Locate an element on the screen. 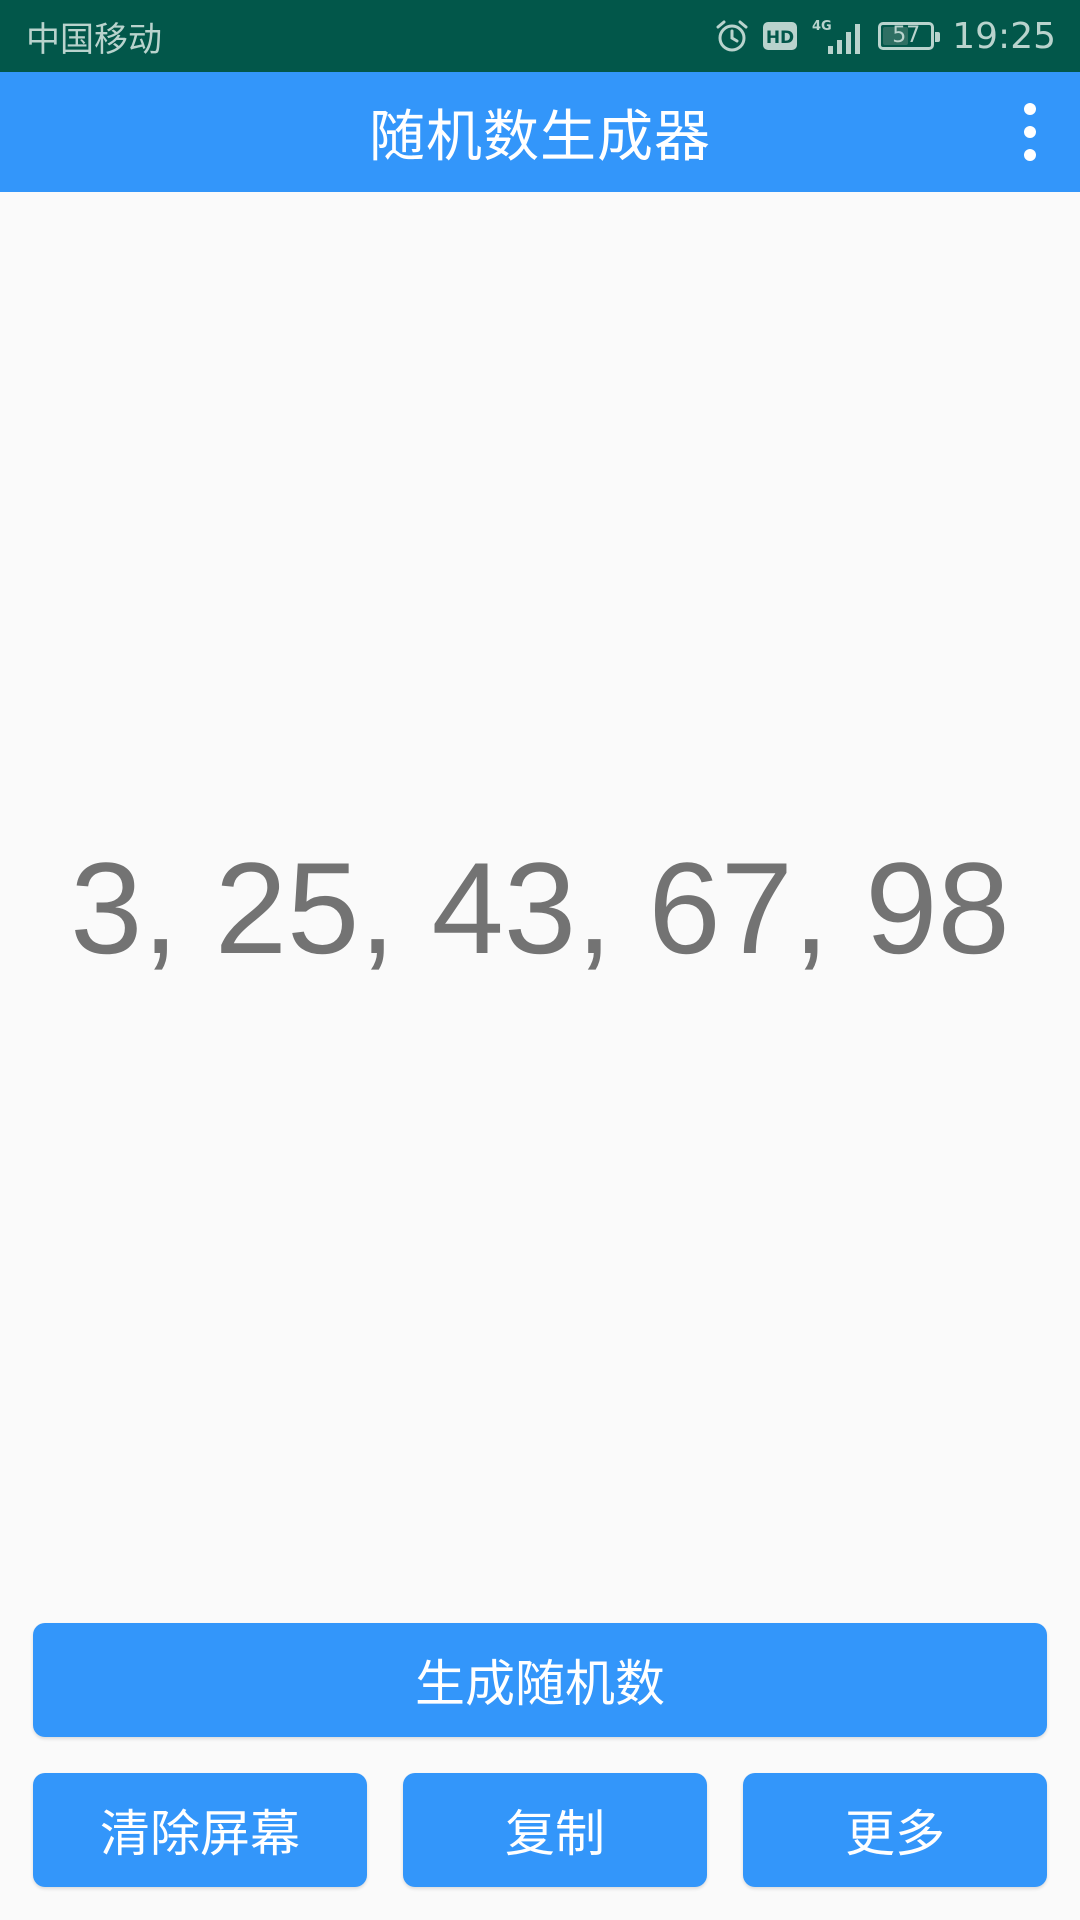 The width and height of the screenshot is (1080, 1920). status-bar: 中国移动 HD 4G 57 19:25 is located at coordinates (540, 36).